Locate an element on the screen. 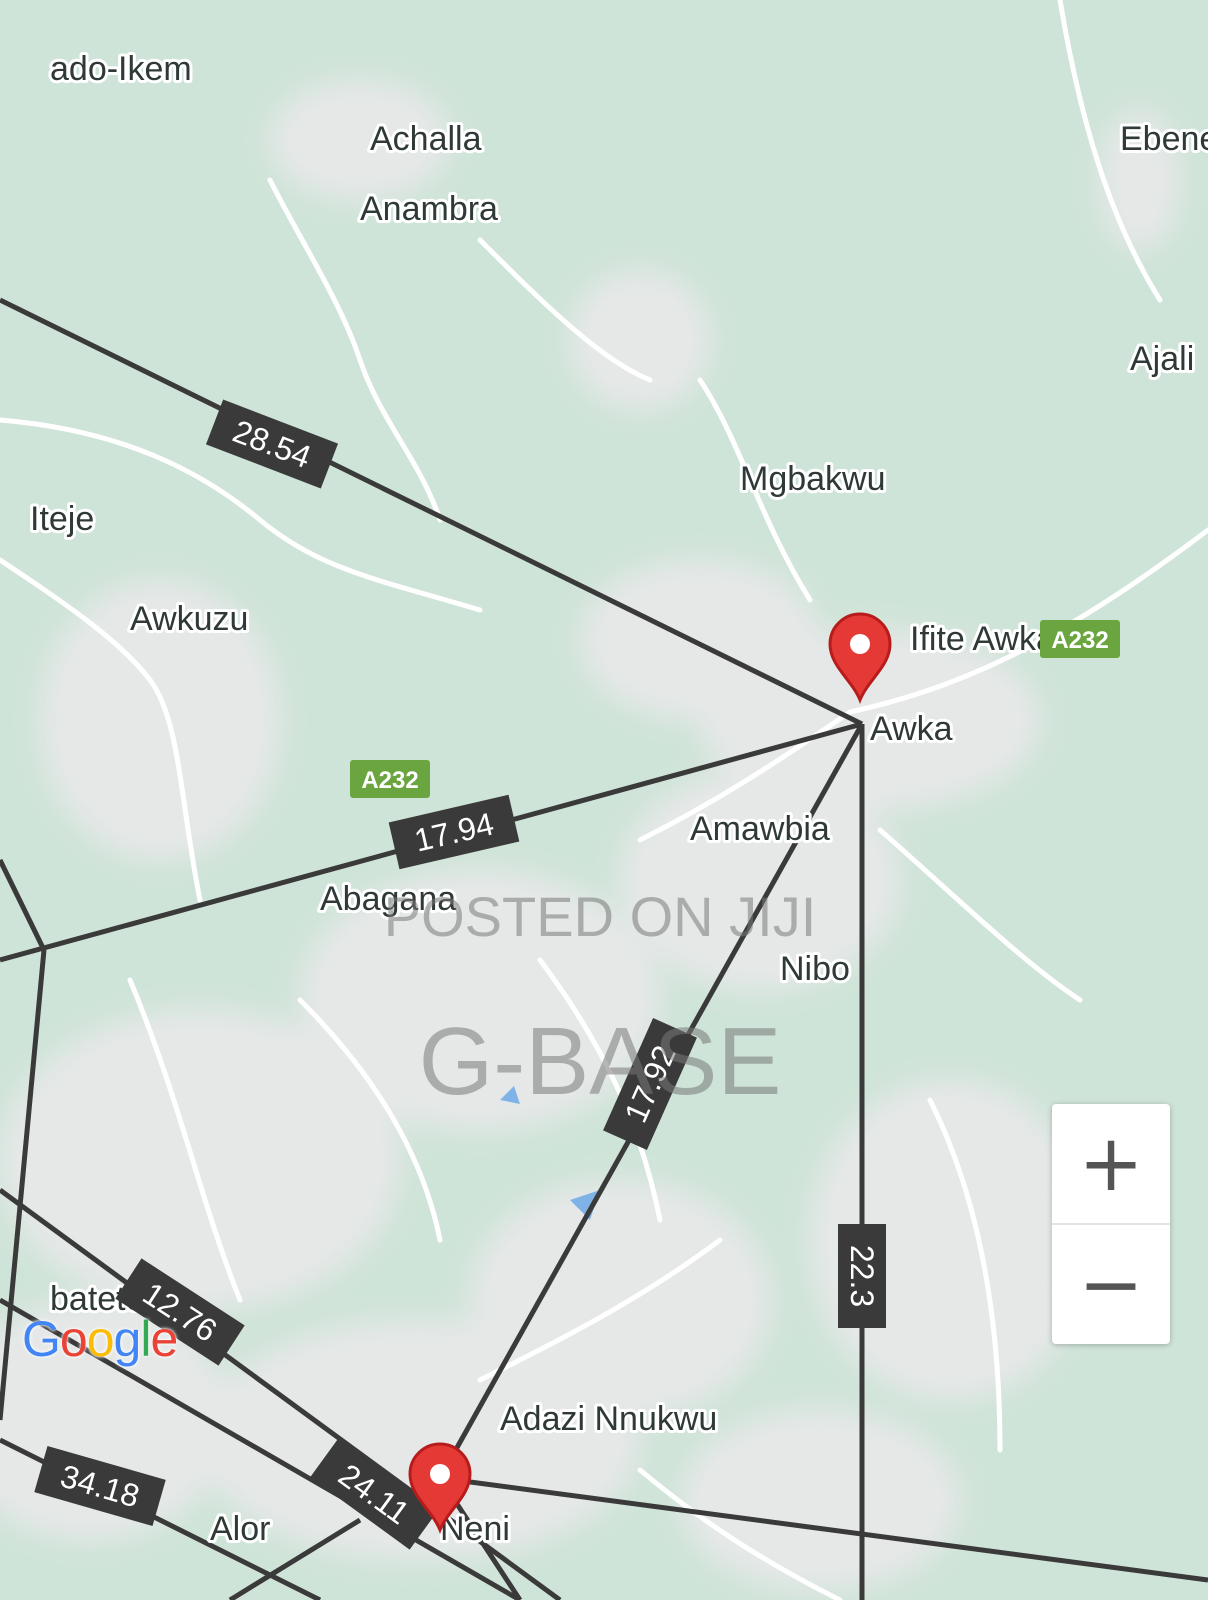  google-logo-letter: l is located at coordinates (145, 1339).